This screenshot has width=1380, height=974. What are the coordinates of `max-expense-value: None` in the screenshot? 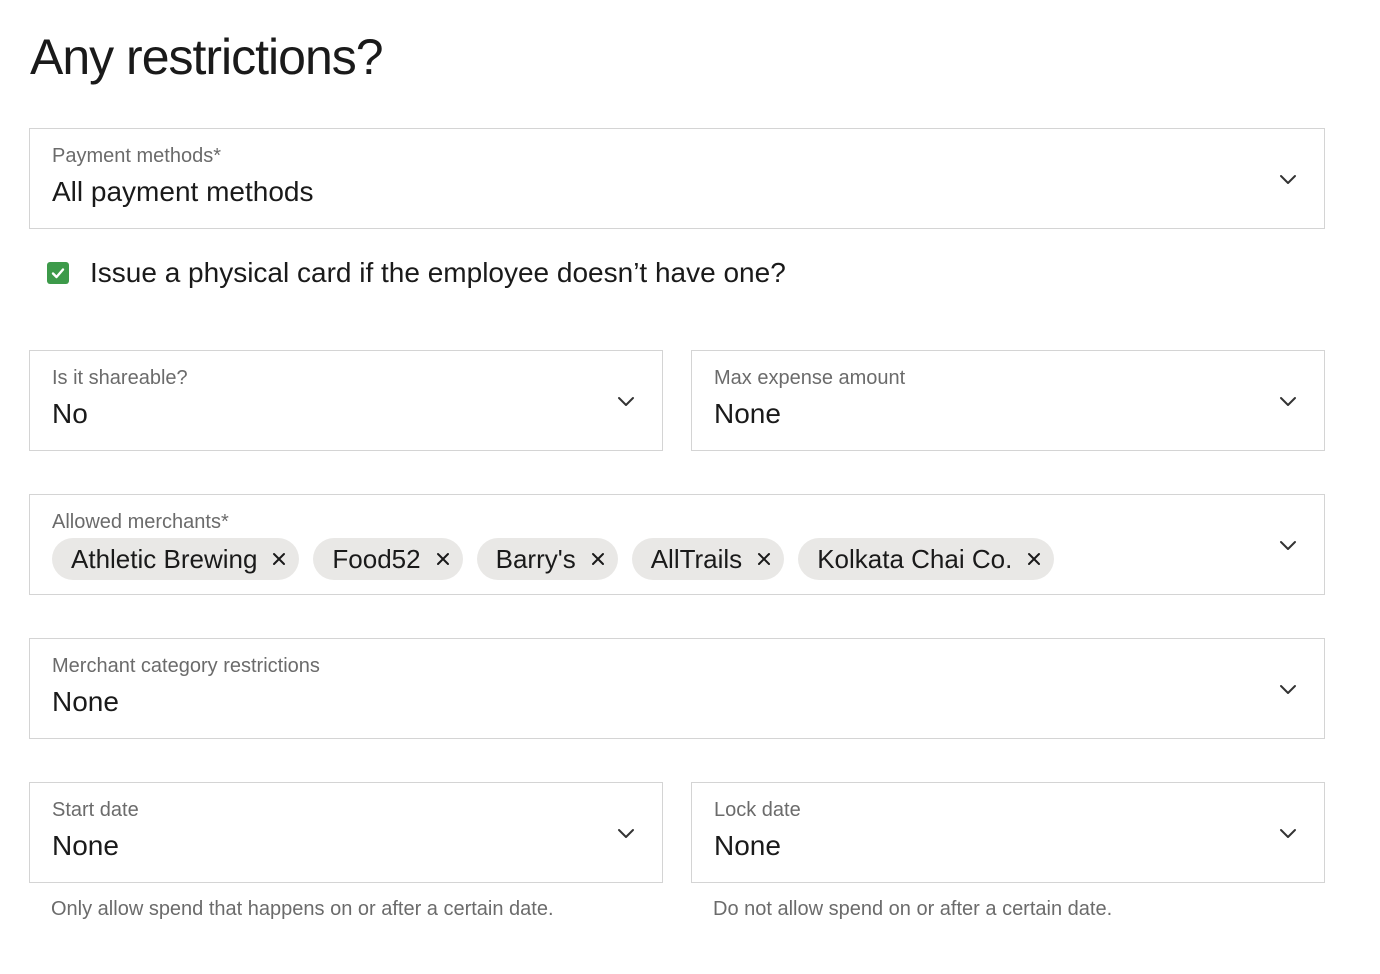 It's located at (747, 413).